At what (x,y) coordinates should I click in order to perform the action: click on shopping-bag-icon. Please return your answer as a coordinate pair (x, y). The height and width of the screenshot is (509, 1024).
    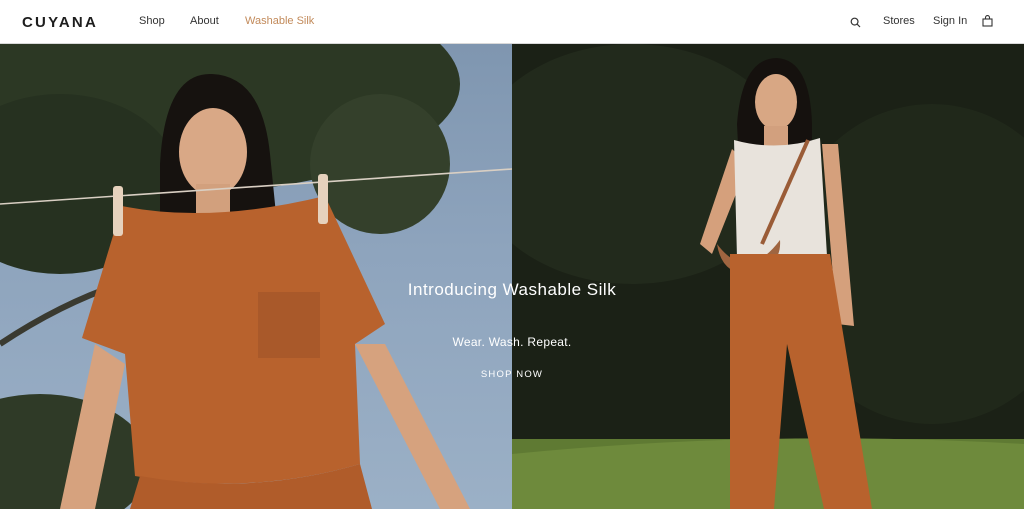
    Looking at the image, I should click on (987, 21).